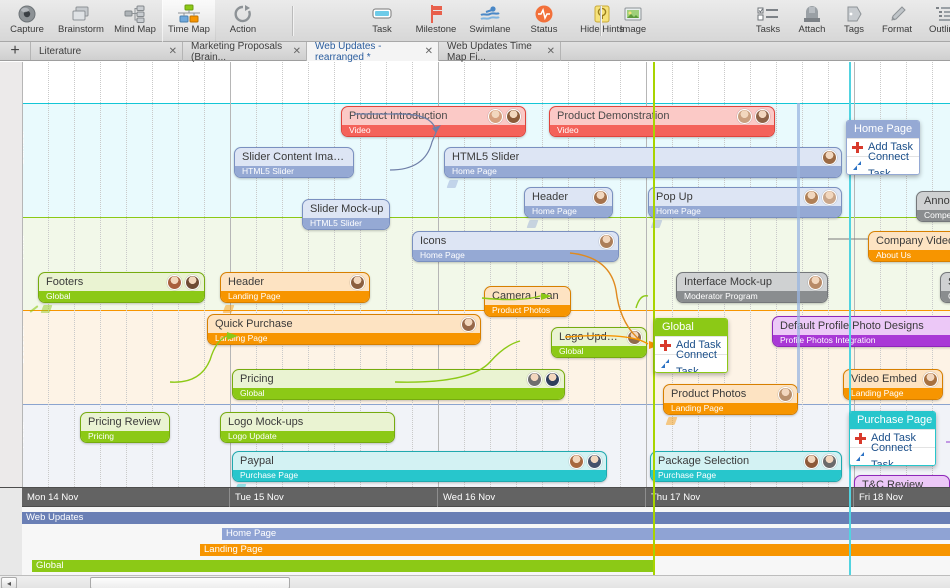  I want to click on status-icon, so click(544, 13).